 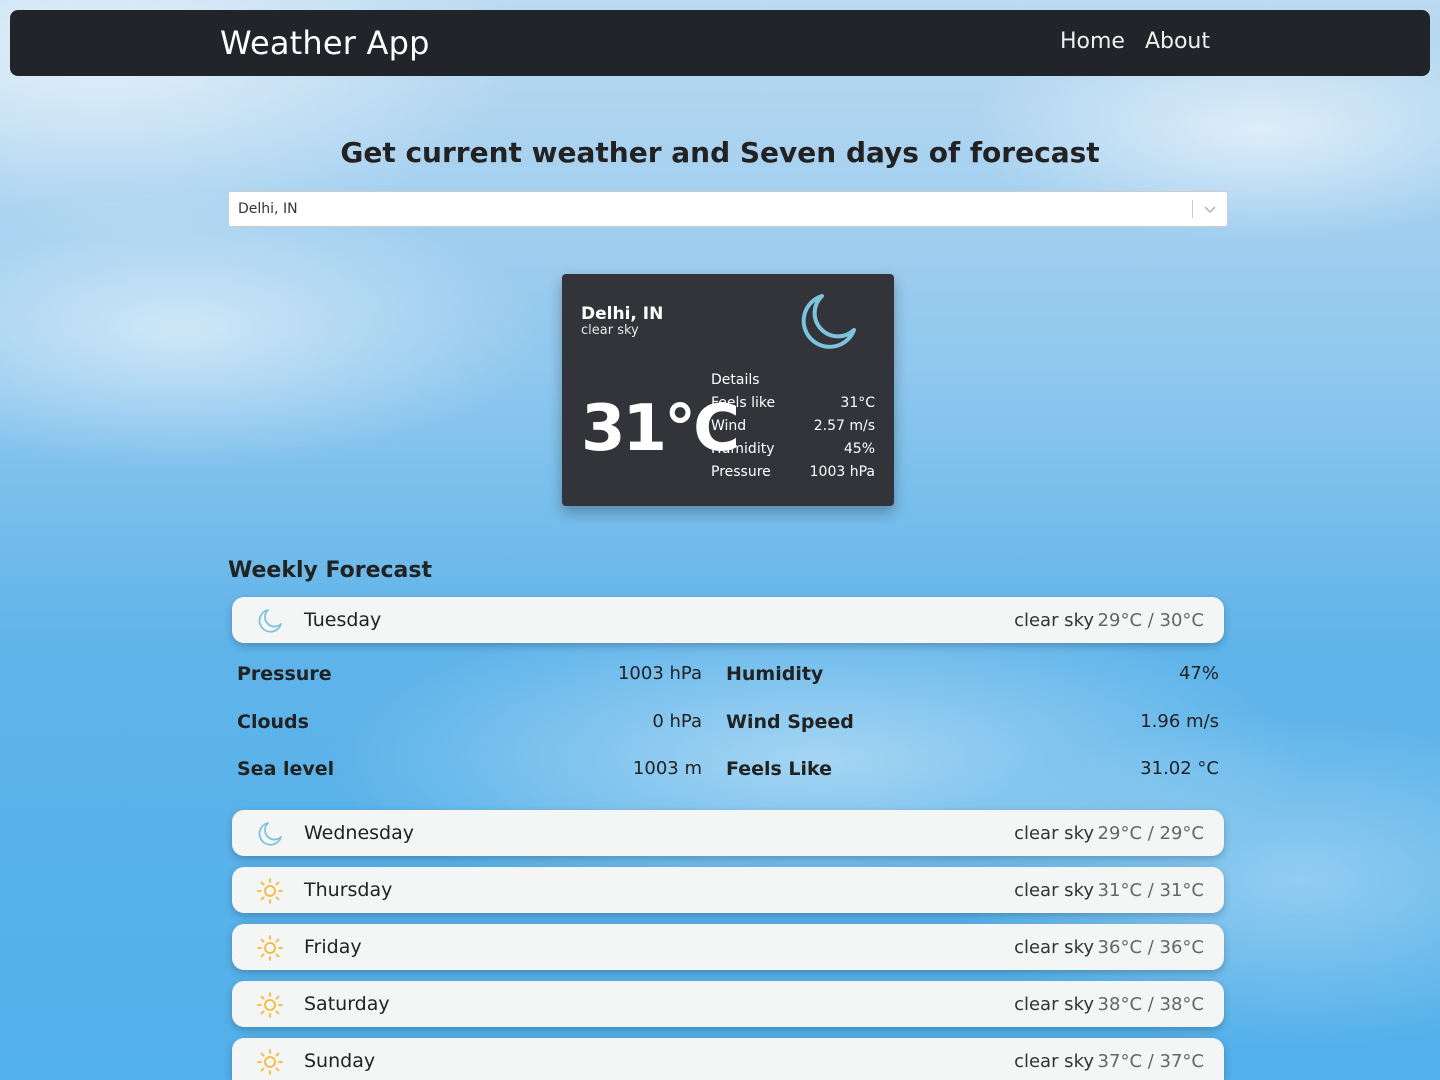 I want to click on forecast-day-thursday: Thursday clear sky 31°C / 31°C, so click(x=728, y=890).